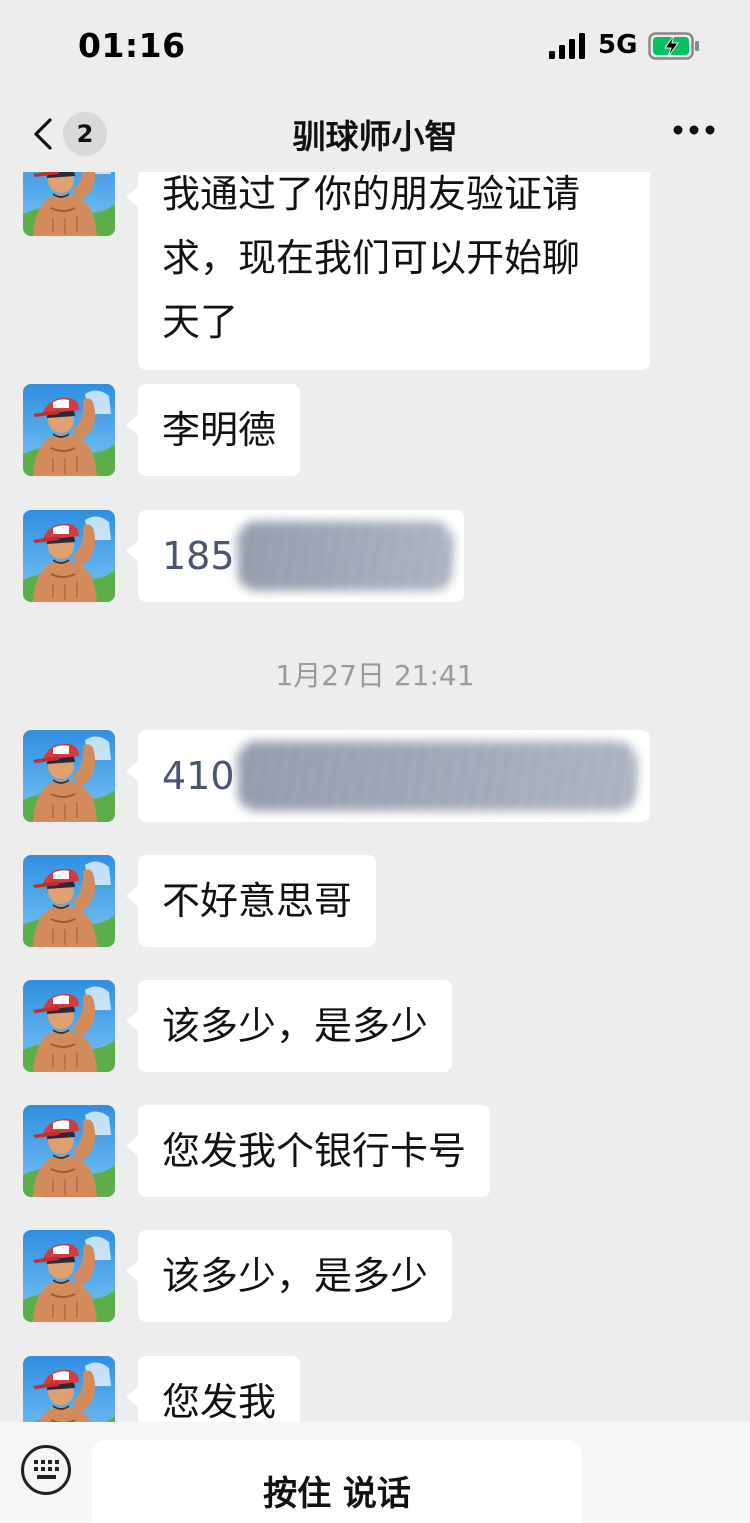 The image size is (750, 1523). Describe the element at coordinates (198, 556) in the screenshot. I see `message-text-prefix: 185` at that location.